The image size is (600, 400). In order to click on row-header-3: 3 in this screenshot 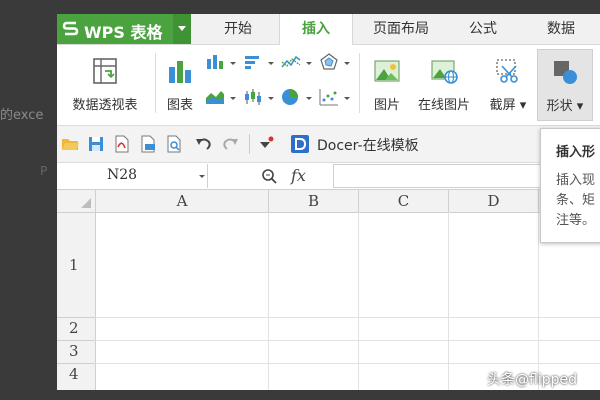, I will do `click(76, 352)`.